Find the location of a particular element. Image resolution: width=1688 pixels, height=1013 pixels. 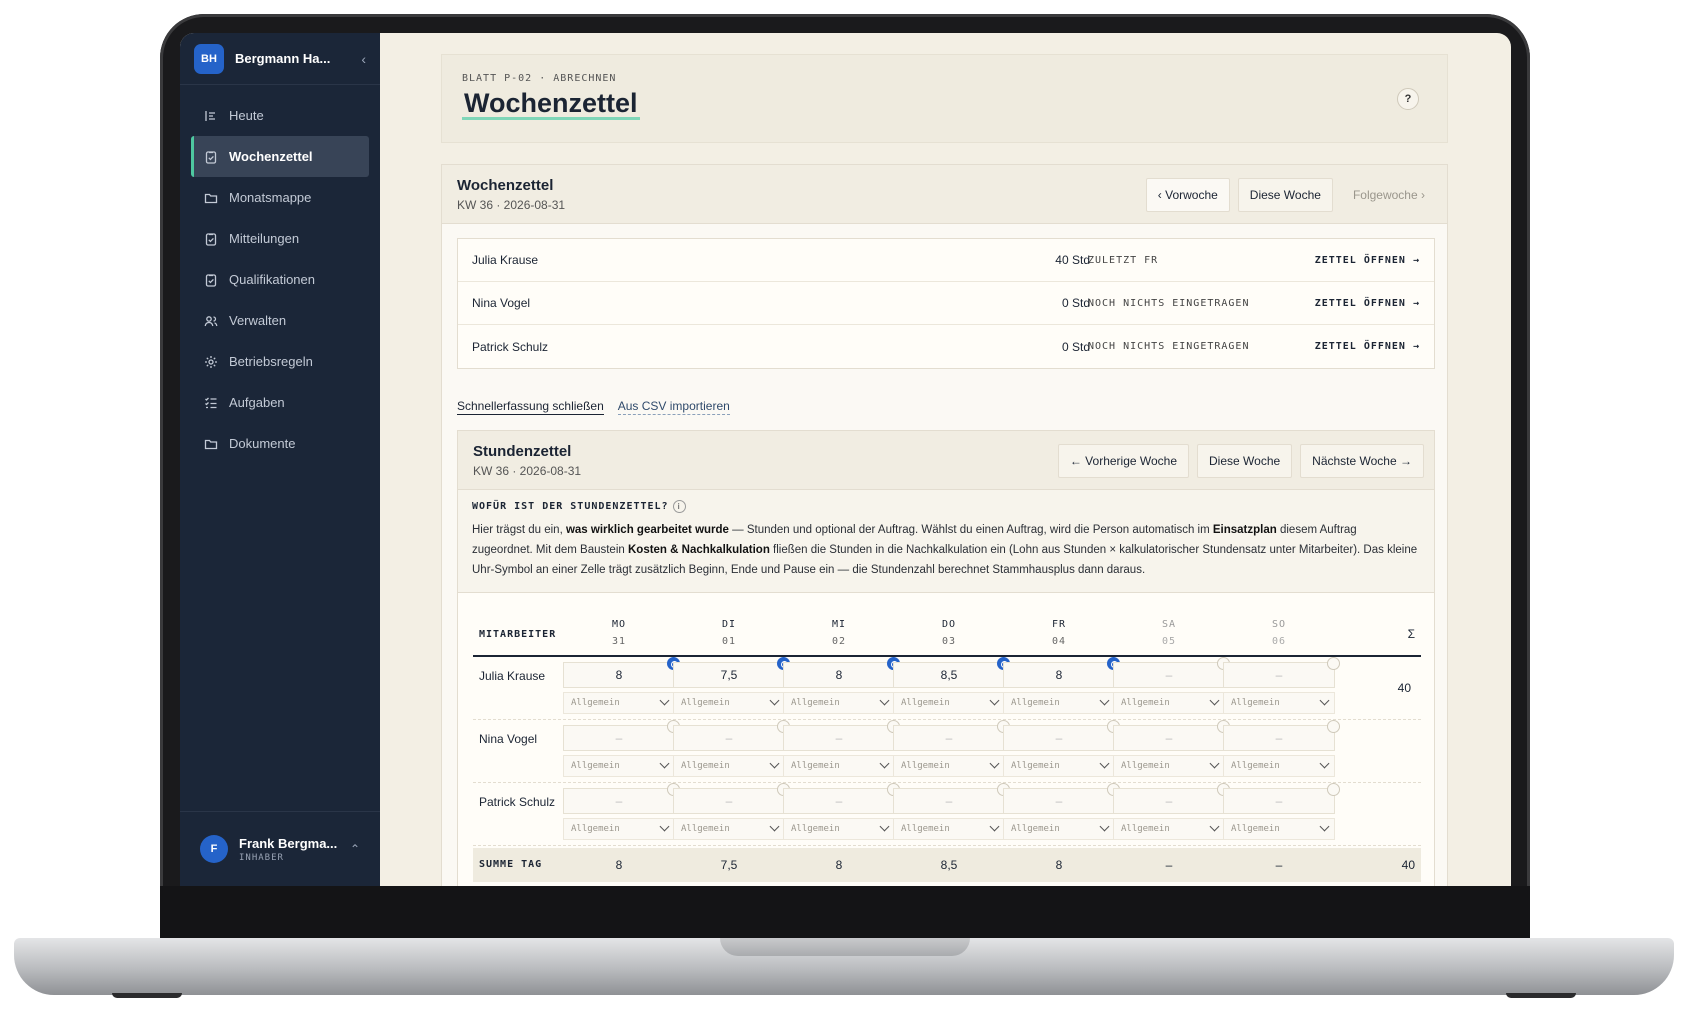

current-week-button: Diese Woche is located at coordinates (1245, 461).